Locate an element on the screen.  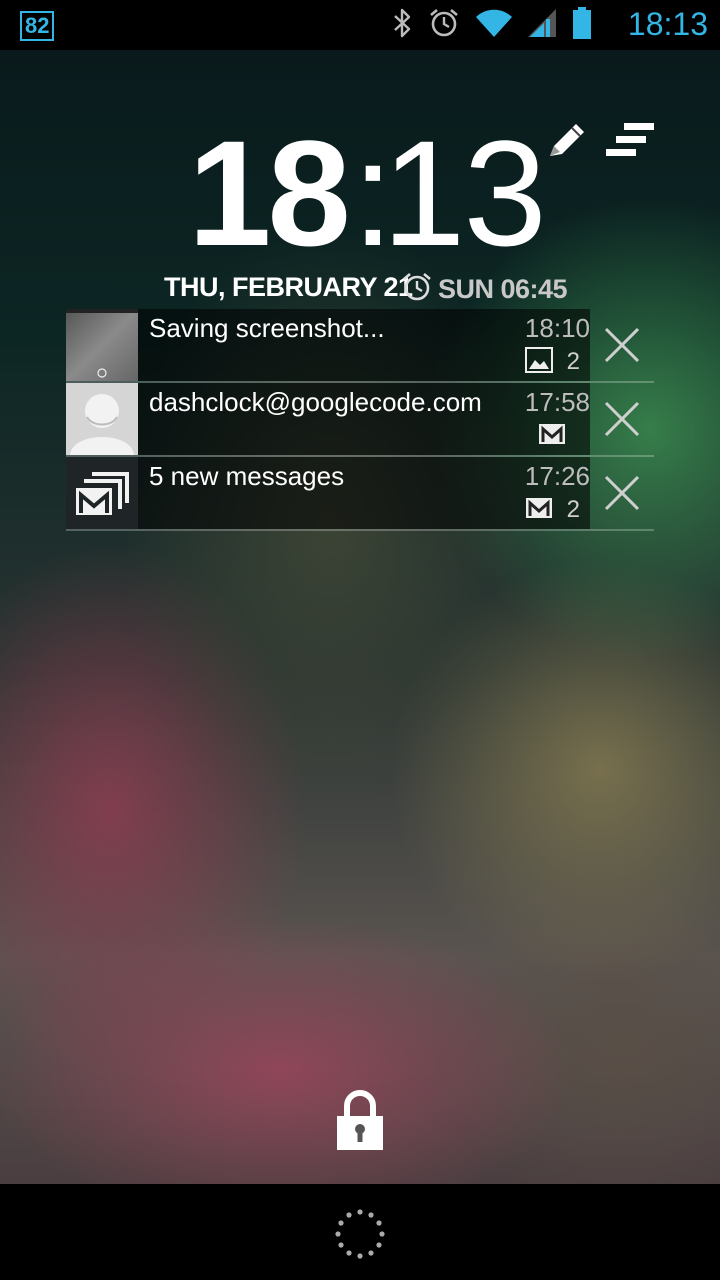
notification-meta is located at coordinates (559, 436).